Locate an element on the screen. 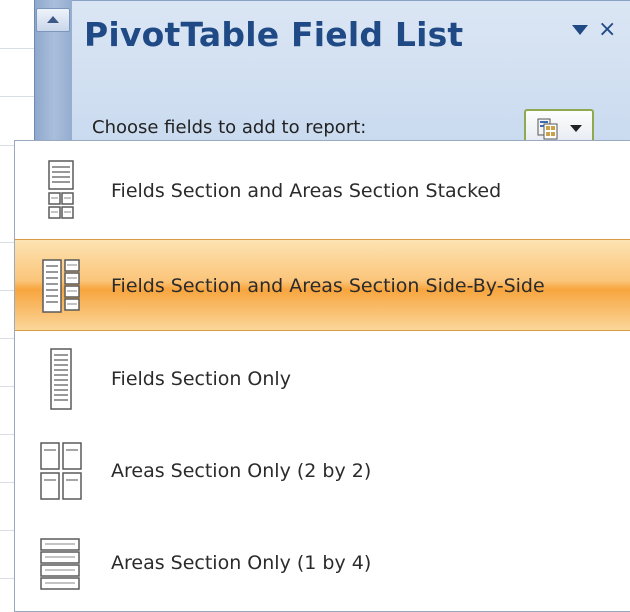 This screenshot has width=630, height=612. areas-2by2-icon is located at coordinates (61, 471).